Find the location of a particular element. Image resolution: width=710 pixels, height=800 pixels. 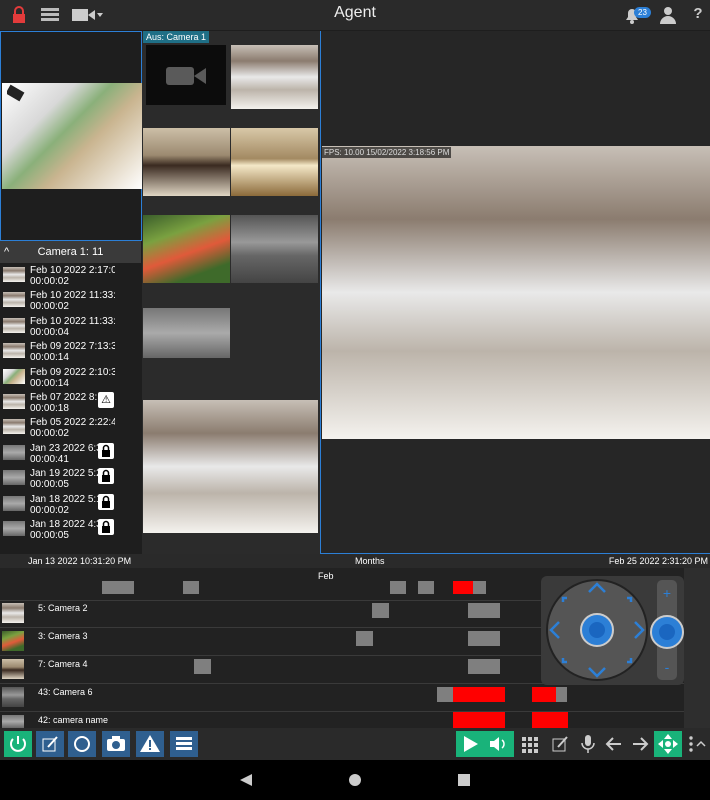

microphone-button is located at coordinates (588, 744).